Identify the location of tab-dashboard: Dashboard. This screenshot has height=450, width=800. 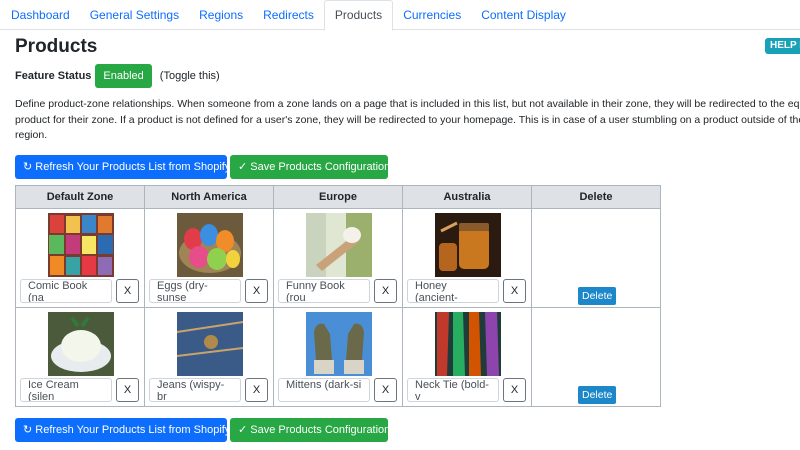
(40, 15).